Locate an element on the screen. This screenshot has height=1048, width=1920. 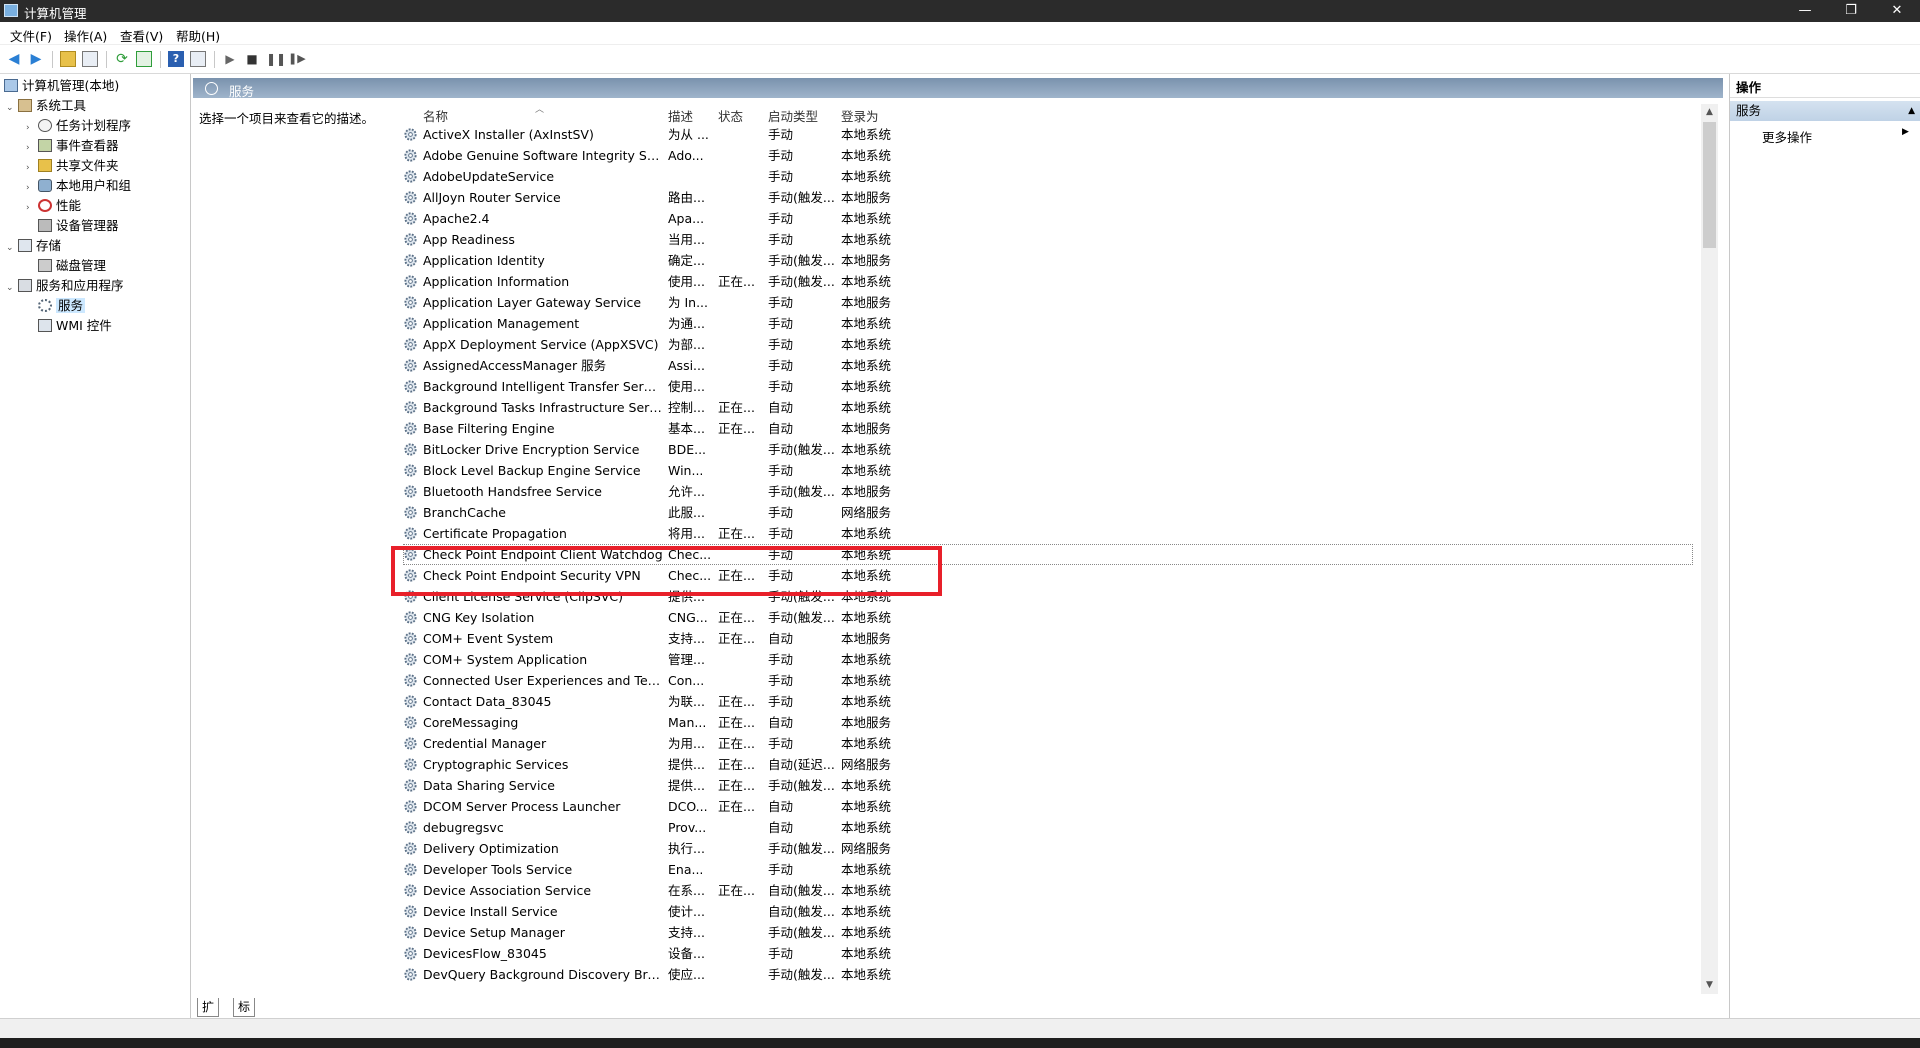
properties-icon is located at coordinates (198, 59).